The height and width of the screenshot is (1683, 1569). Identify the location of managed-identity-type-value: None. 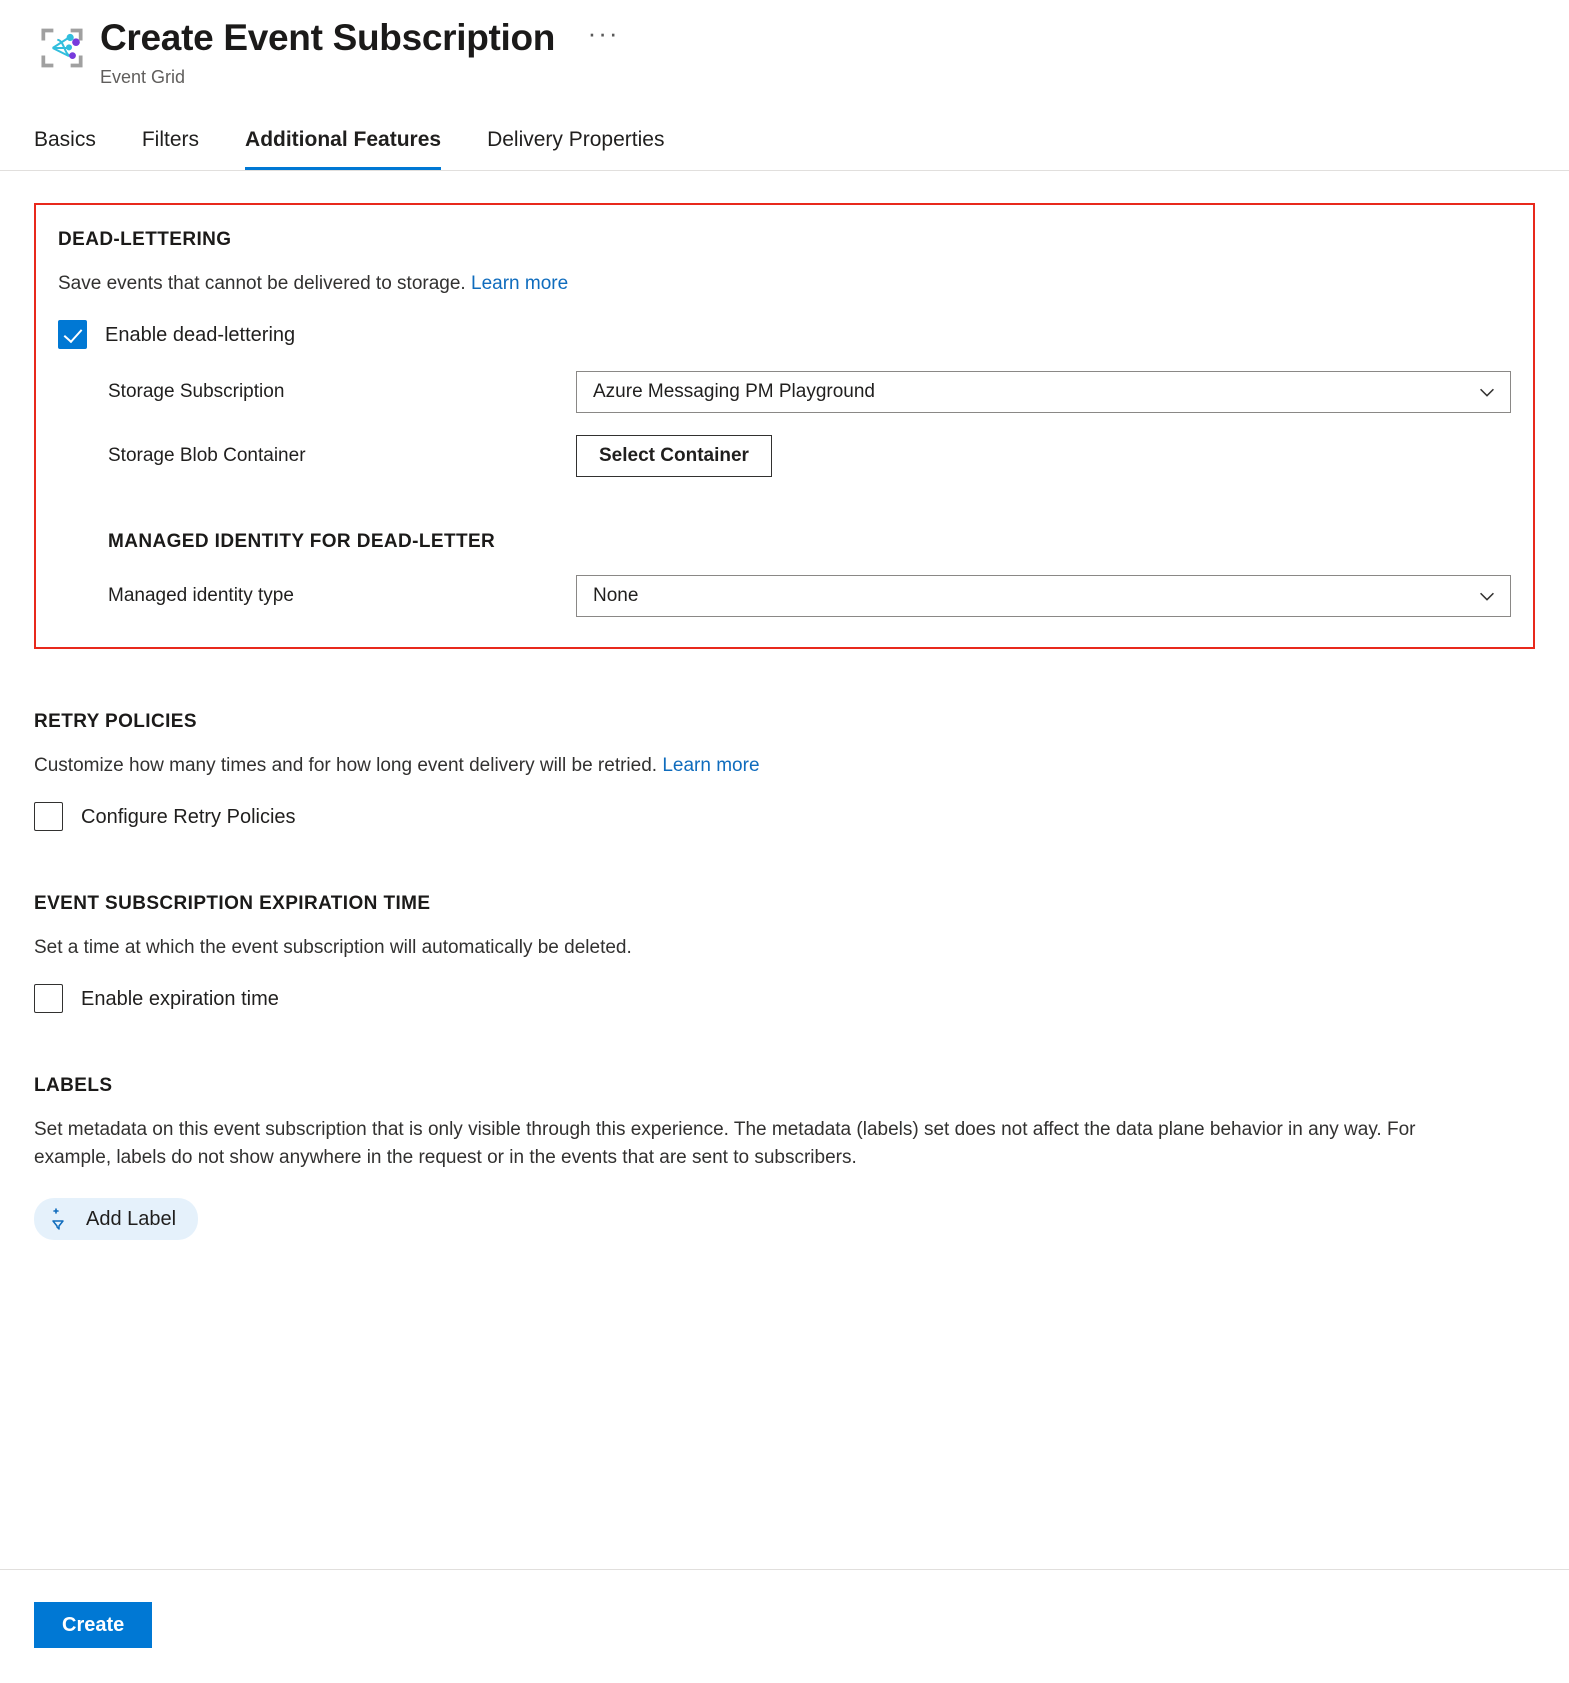
(616, 595).